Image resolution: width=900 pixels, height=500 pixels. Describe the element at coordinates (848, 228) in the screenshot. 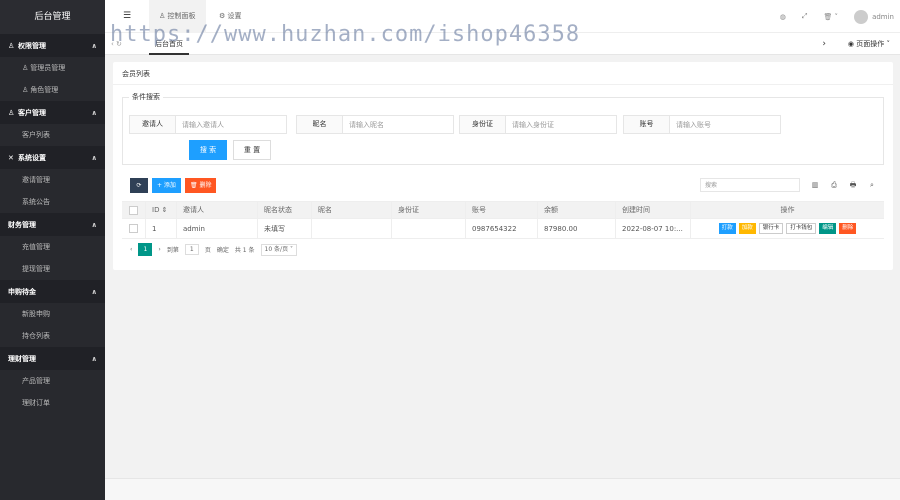

I see `delete-row-button: 删除` at that location.